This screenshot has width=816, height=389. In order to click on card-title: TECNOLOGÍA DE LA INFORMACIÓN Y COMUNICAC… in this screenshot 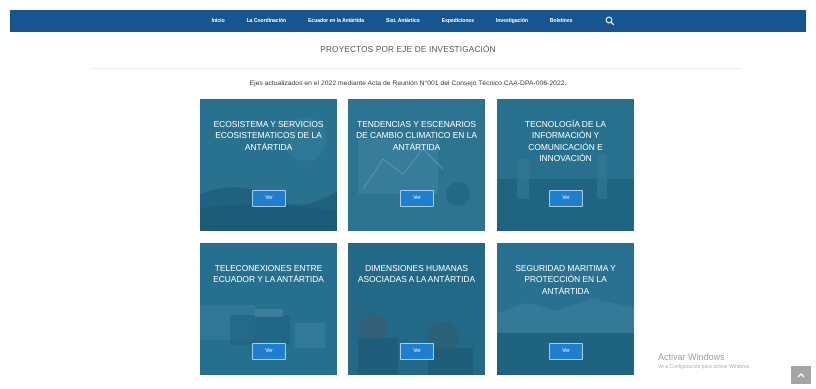, I will do `click(565, 141)`.